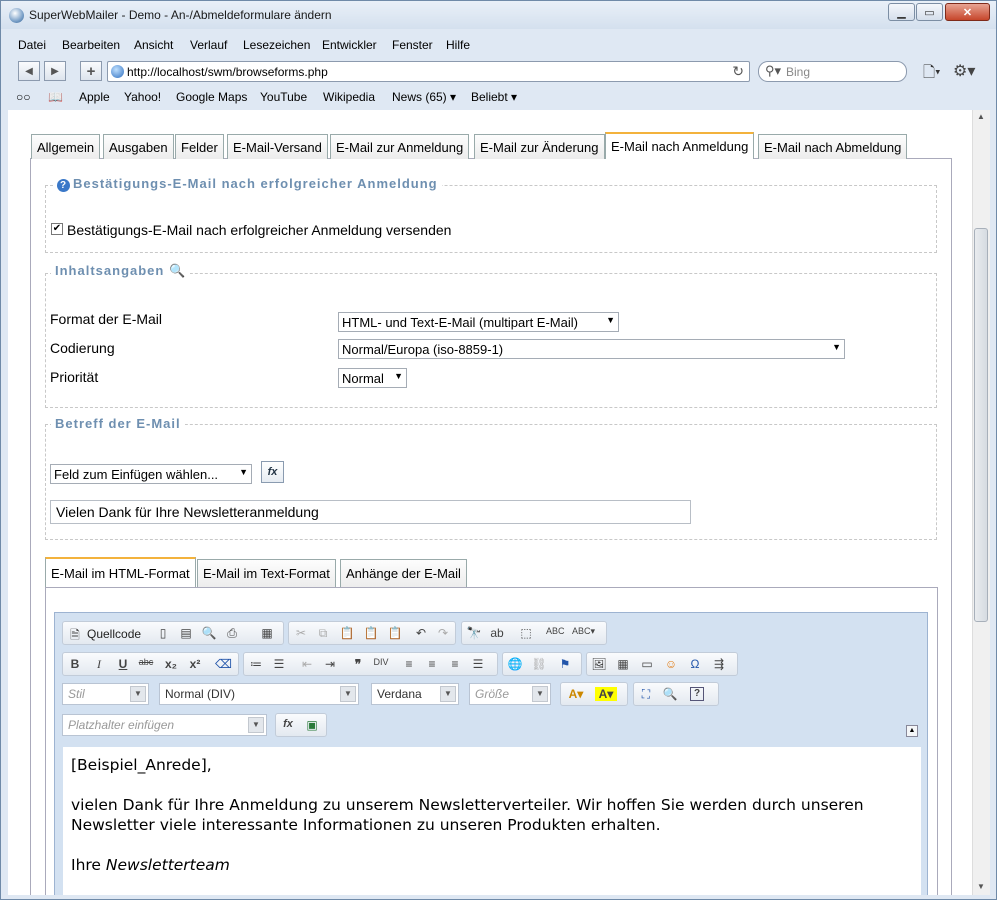  What do you see at coordinates (223, 664) in the screenshot?
I see `remove-format-icon: ⌫` at bounding box center [223, 664].